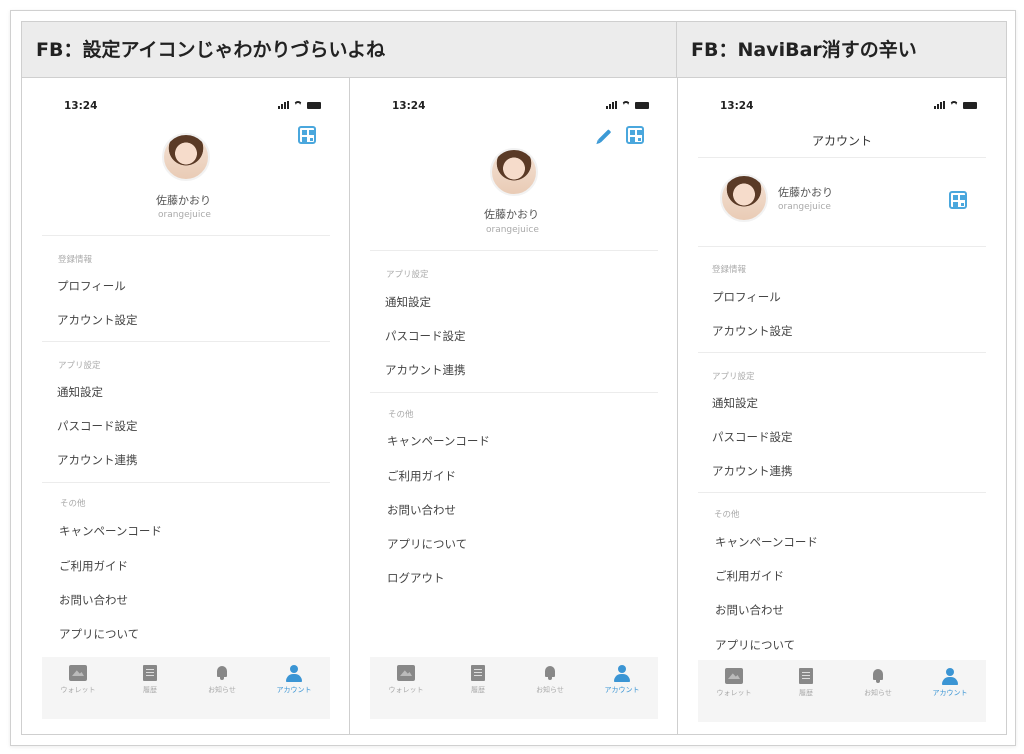  Describe the element at coordinates (842, 691) in the screenshot. I see `tab-bar: ウォレット 履歴 お知らせ アカウント` at that location.